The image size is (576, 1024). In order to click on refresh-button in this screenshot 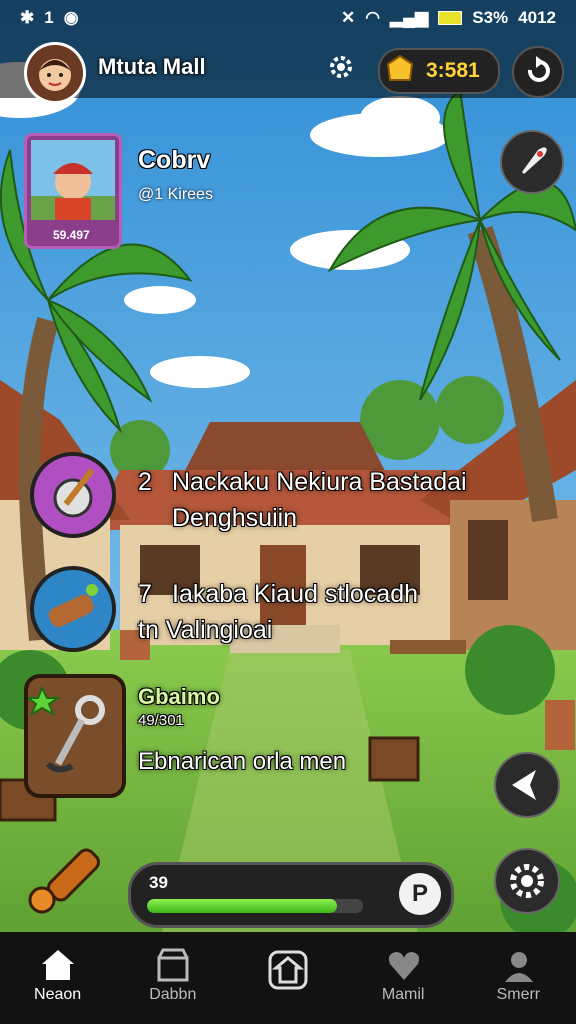, I will do `click(538, 72)`.